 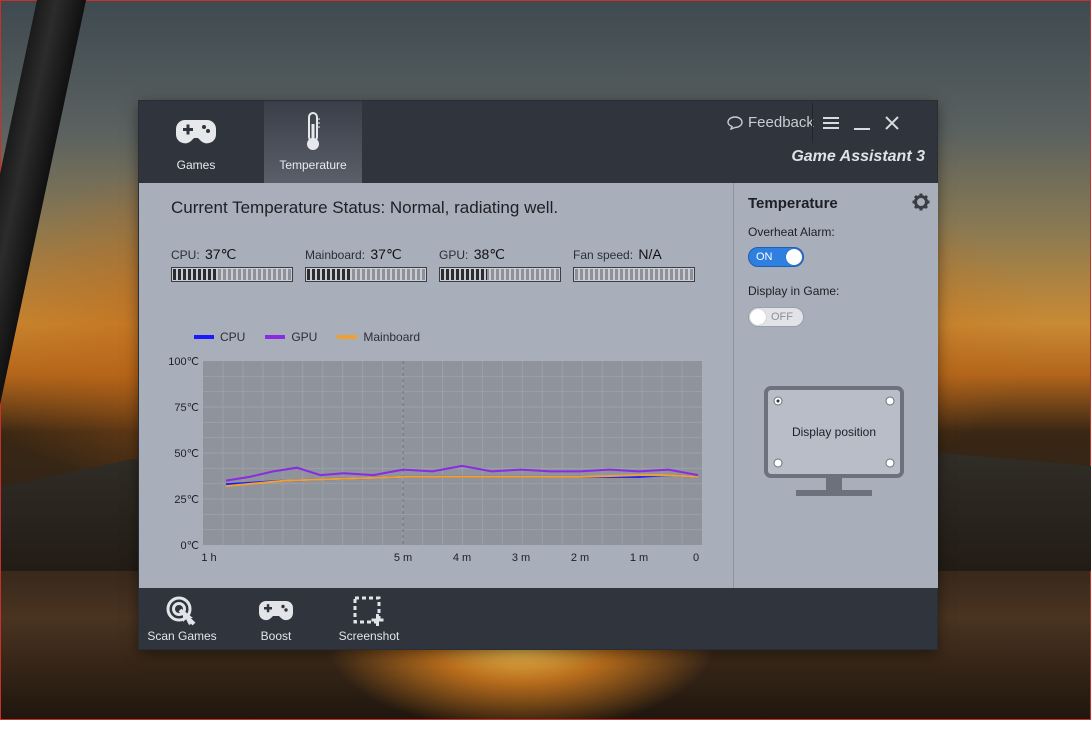 What do you see at coordinates (793, 203) in the screenshot?
I see `settings-title: Temperature` at bounding box center [793, 203].